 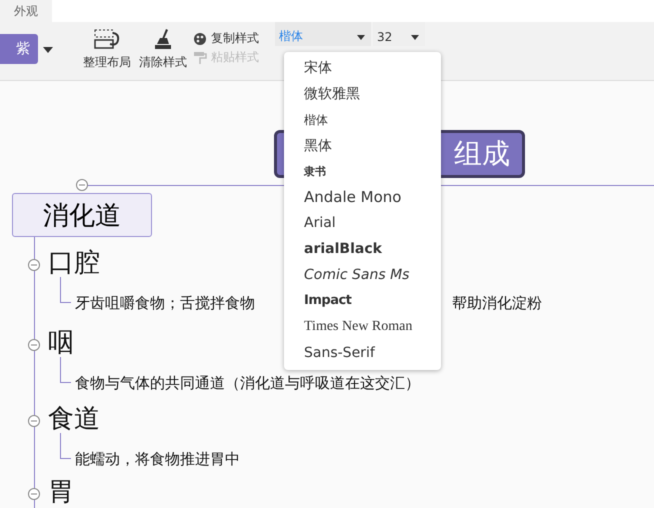 What do you see at coordinates (165, 303) in the screenshot?
I see `subtopic-note: 牙齿咀嚼食物；舌搅拌食物` at bounding box center [165, 303].